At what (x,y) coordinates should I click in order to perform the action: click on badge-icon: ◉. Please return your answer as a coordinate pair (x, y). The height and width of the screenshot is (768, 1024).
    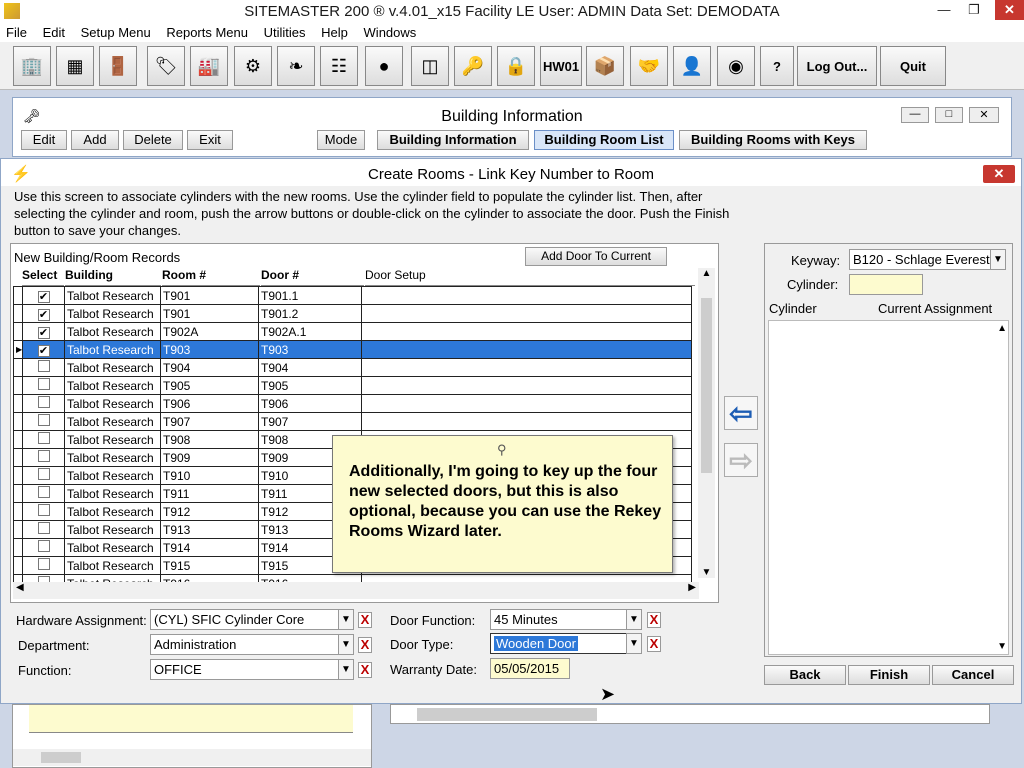
    Looking at the image, I should click on (736, 66).